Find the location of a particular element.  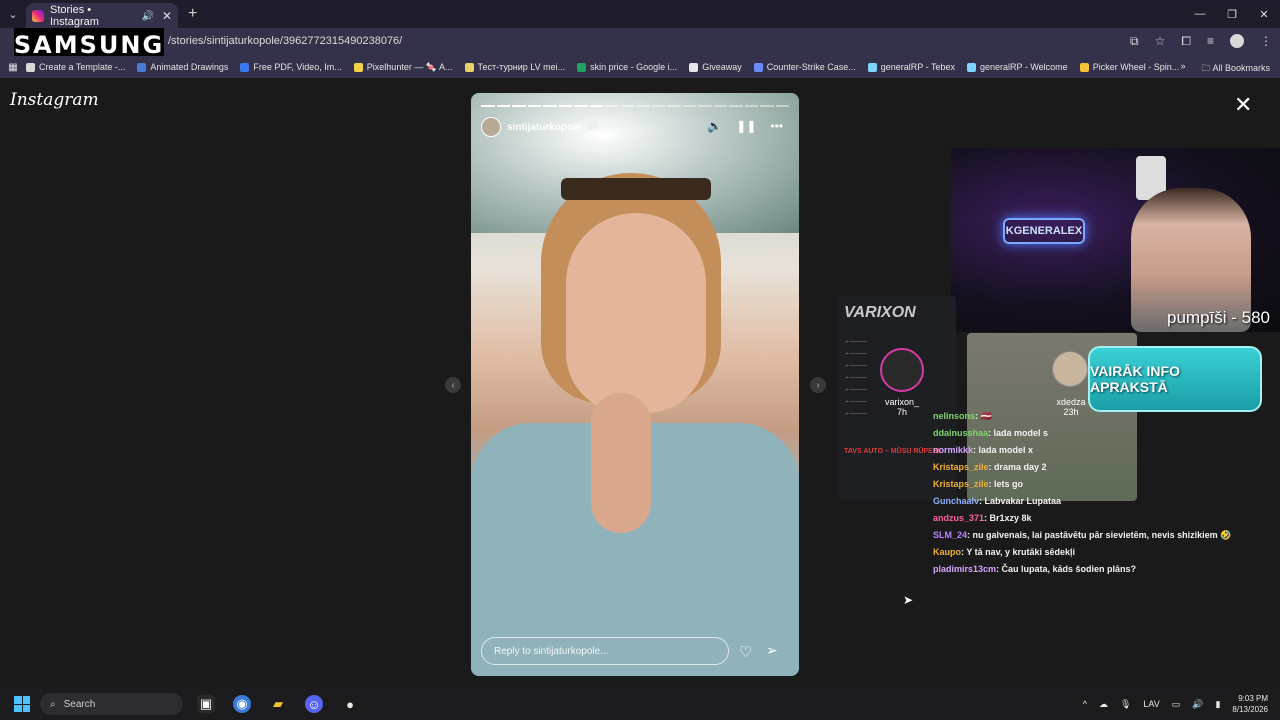

tab-stories-instagram: Stories • Instagram 🔊 ✕ is located at coordinates (102, 16).